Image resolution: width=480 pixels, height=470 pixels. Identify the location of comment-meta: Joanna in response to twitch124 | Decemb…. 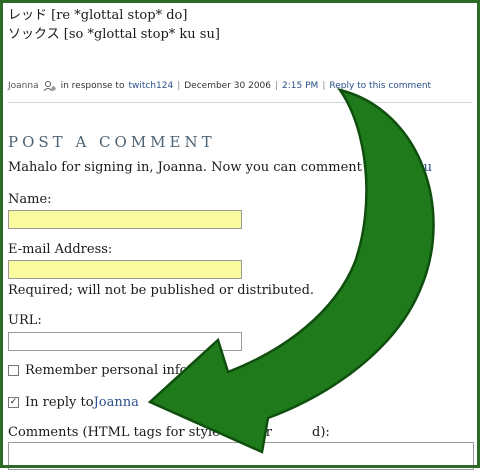
(219, 86).